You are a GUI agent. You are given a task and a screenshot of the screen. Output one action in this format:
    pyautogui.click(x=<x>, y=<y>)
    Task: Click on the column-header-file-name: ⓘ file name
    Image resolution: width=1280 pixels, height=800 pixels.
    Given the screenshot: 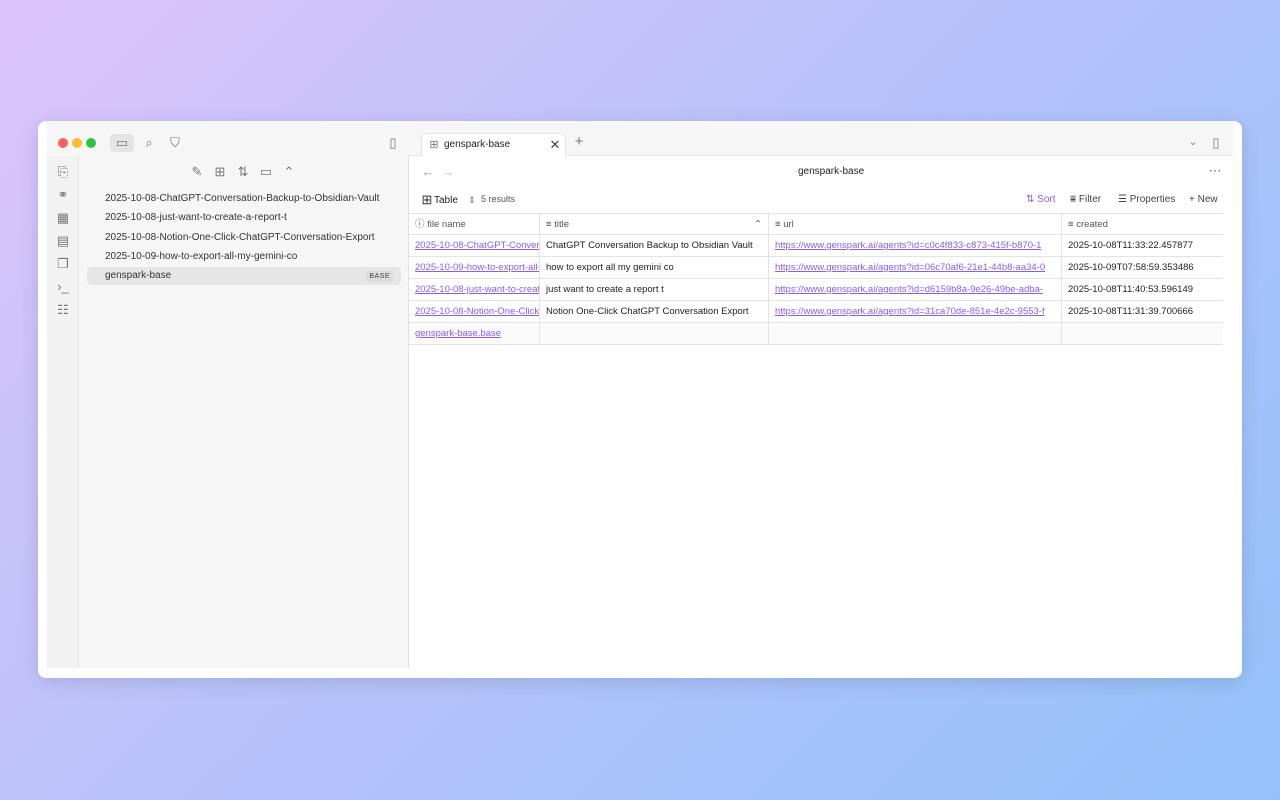 What is the action you would take?
    pyautogui.click(x=474, y=225)
    